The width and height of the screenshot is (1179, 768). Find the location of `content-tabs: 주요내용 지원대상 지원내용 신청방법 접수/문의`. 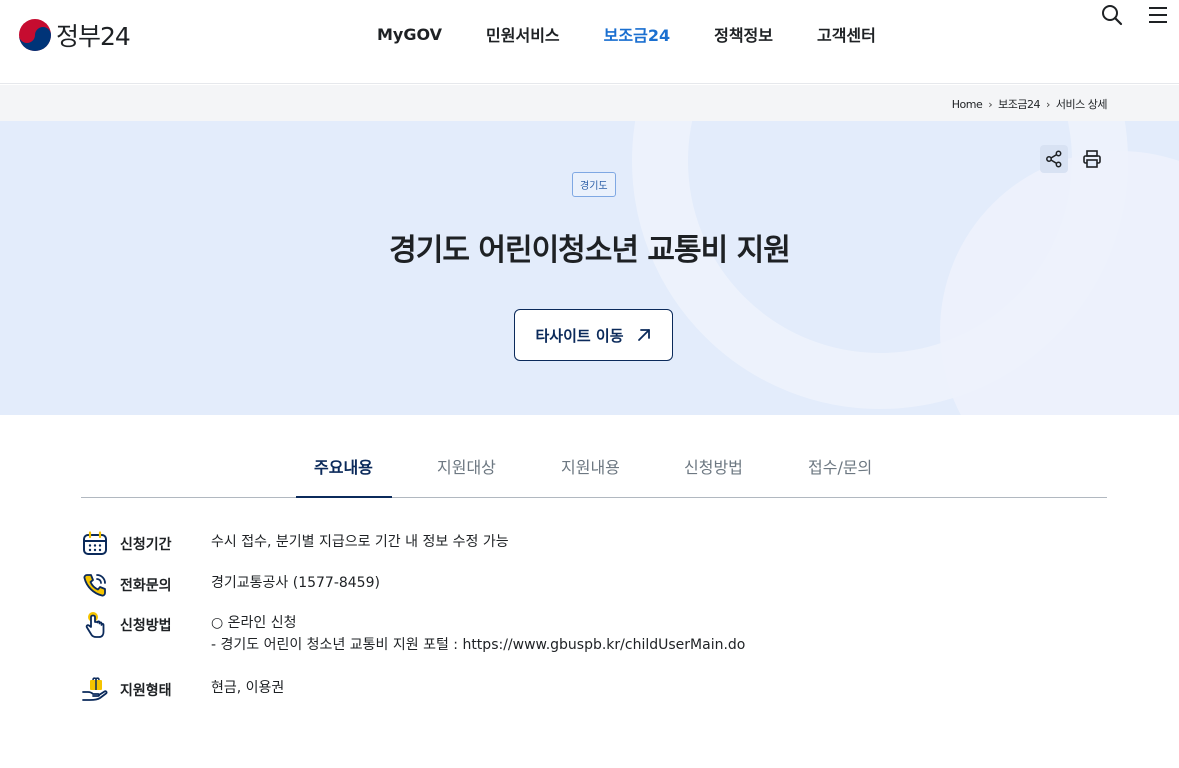

content-tabs: 주요내용 지원대상 지원내용 신청방법 접수/문의 is located at coordinates (594, 469).